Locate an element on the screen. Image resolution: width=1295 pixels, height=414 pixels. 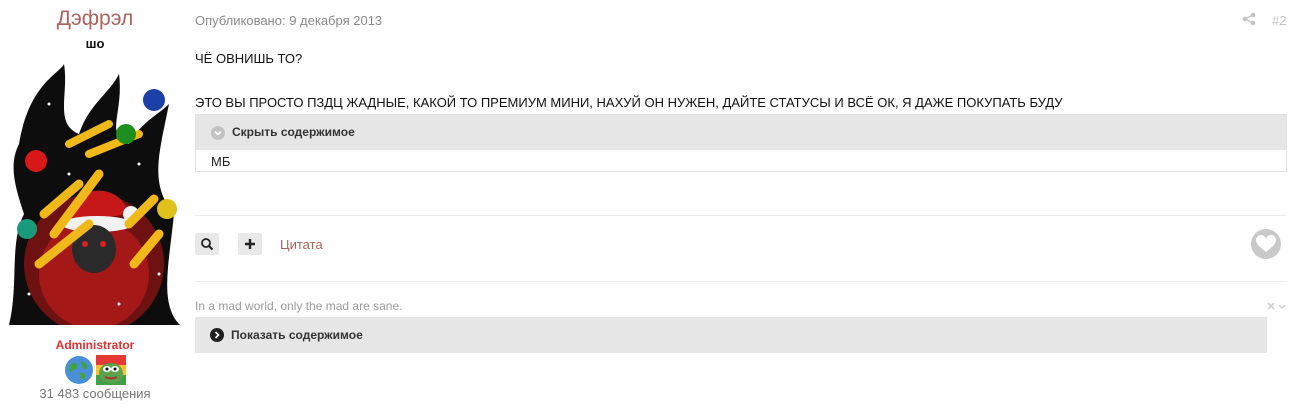
hide-signature-icon is located at coordinates (1277, 306).